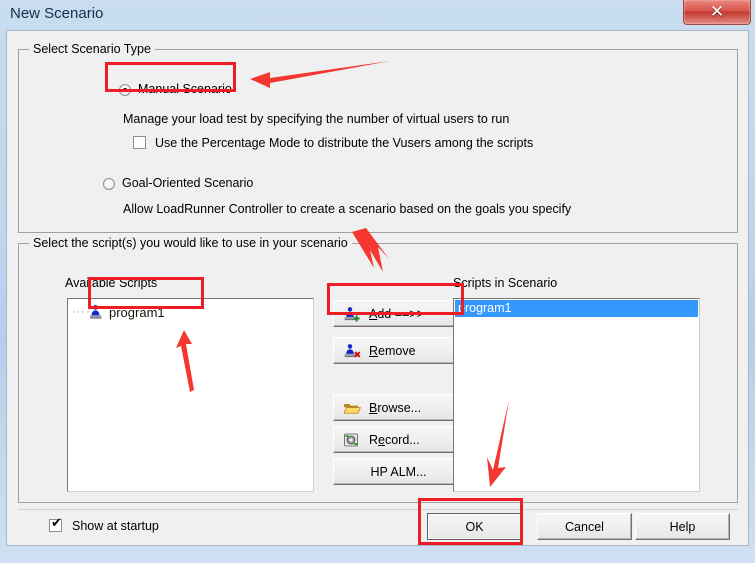  What do you see at coordinates (125, 90) in the screenshot?
I see `manual-scenario-radio-indicator` at bounding box center [125, 90].